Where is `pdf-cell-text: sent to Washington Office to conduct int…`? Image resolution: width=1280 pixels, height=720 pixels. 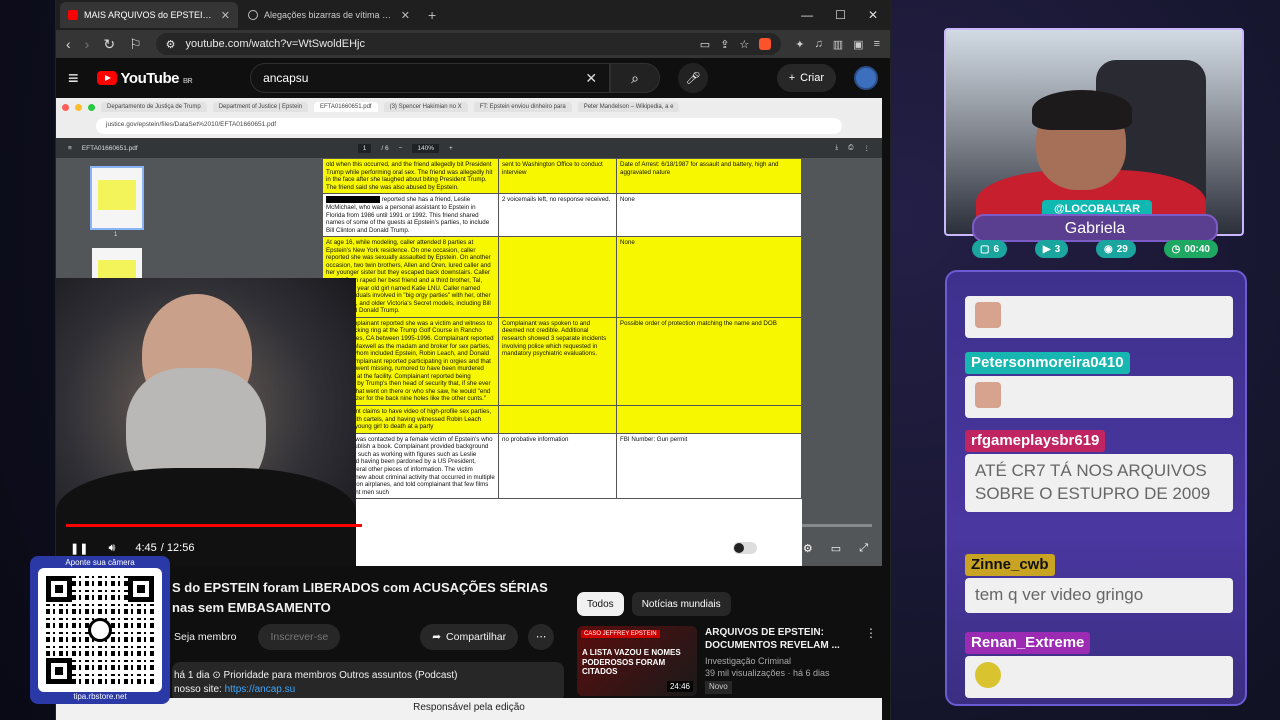
pdf-cell-text: sent to Washington Office to conduct int… is located at coordinates (552, 168).